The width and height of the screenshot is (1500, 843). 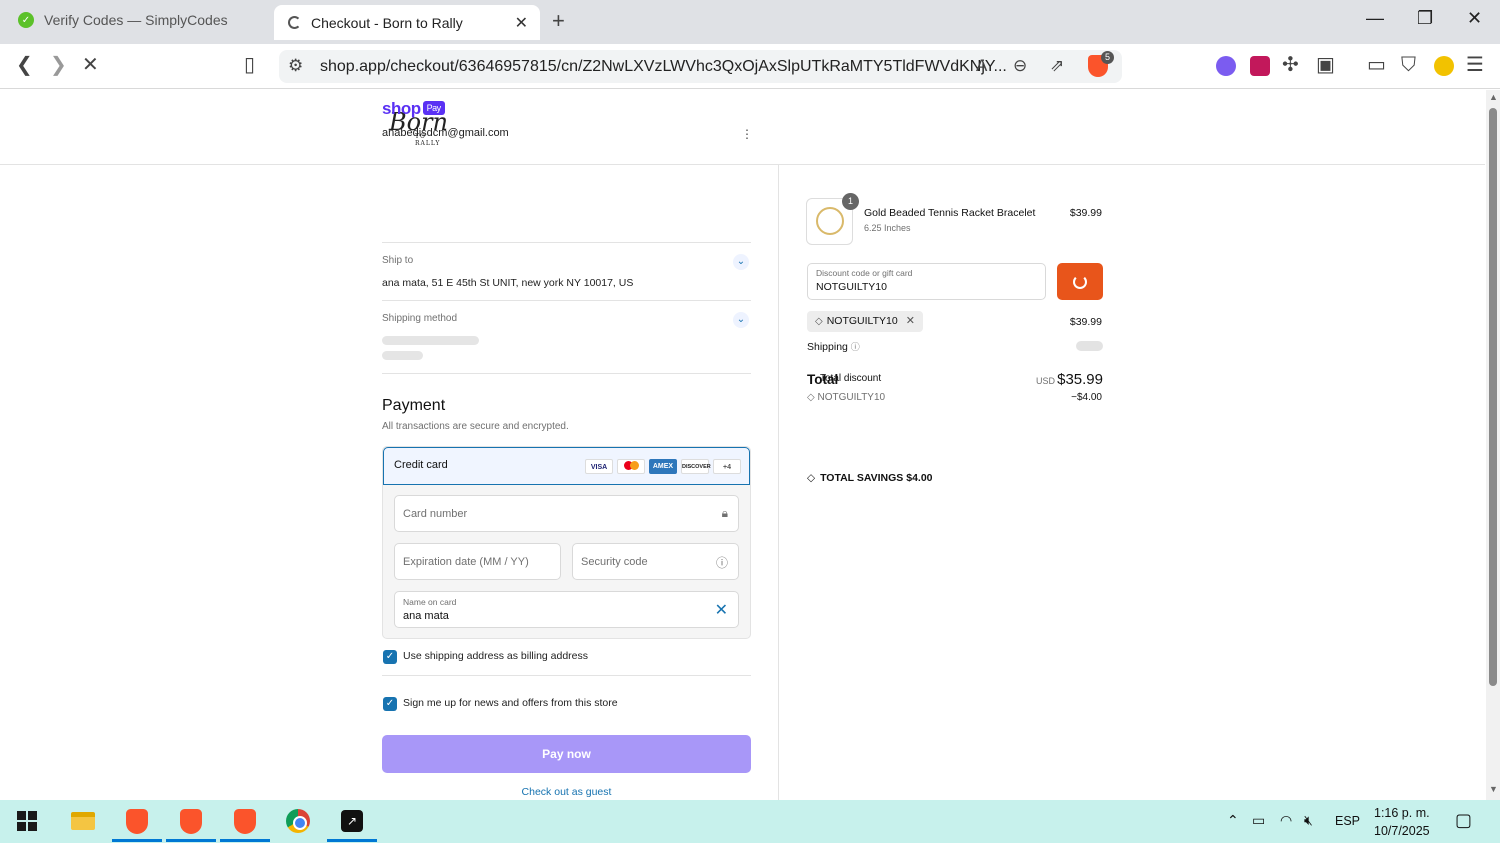 I want to click on page-scrollbar: ▲ ▼, so click(x=1493, y=445).